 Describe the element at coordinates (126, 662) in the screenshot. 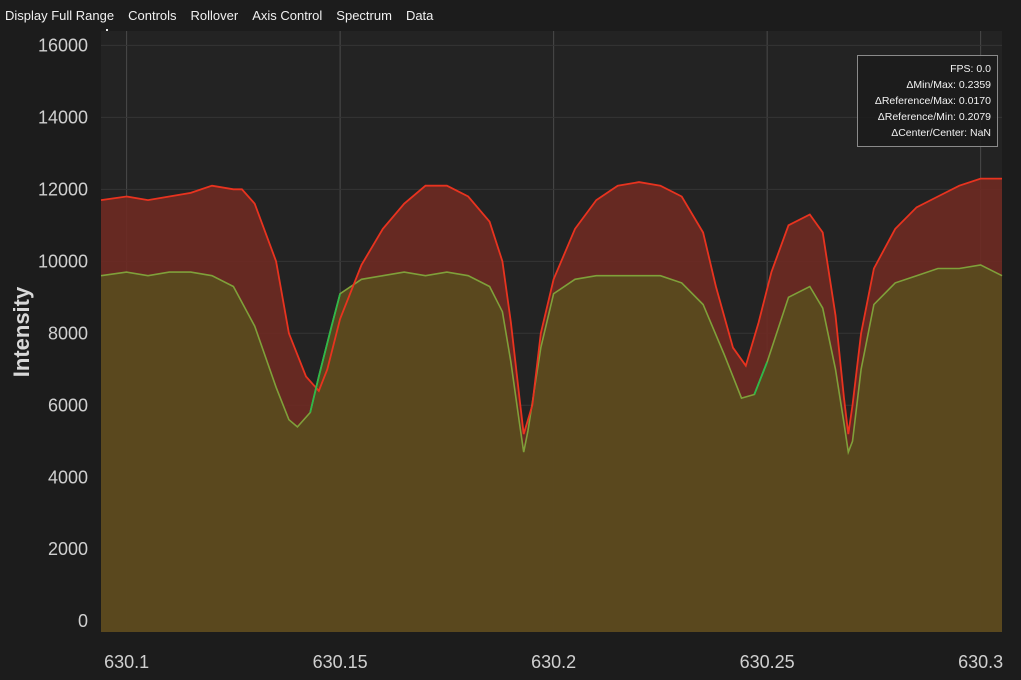

I see `x-tick-label: 630.1` at that location.